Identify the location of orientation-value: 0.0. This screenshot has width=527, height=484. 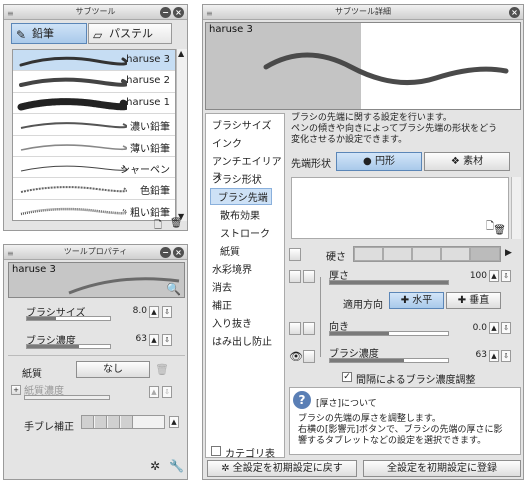
(473, 328).